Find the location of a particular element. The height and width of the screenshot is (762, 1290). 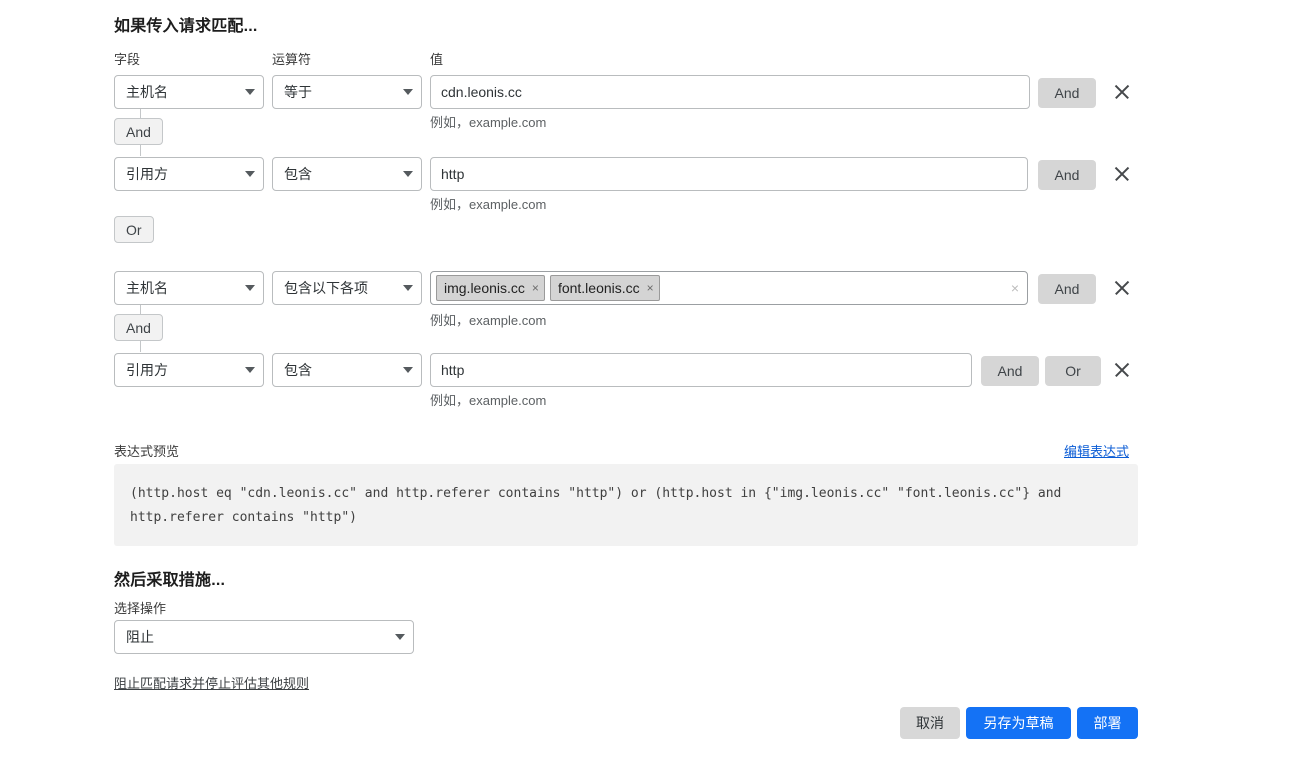

action-select: 阻止 is located at coordinates (264, 637).